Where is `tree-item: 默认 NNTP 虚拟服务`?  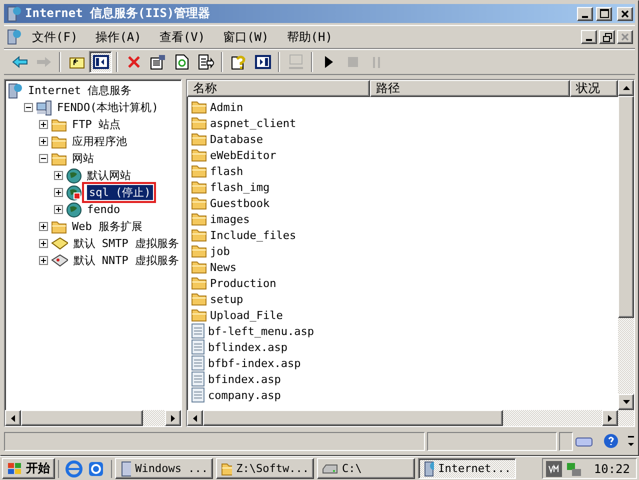
tree-item: 默认 NNTP 虚拟服务 is located at coordinates (126, 260).